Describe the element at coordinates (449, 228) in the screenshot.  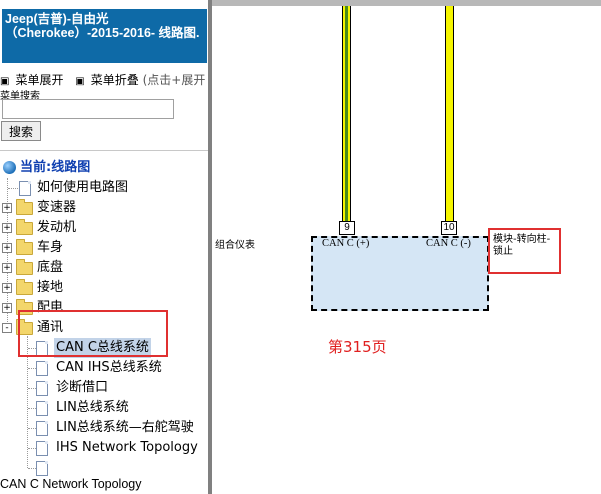
I see `pin-10: 10` at that location.